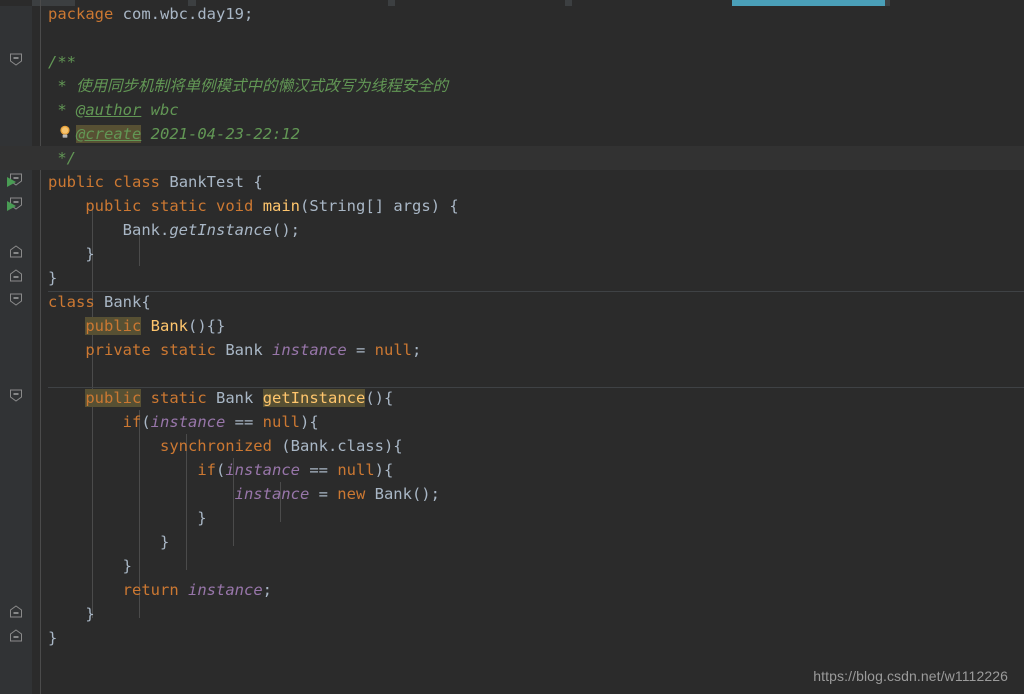  Describe the element at coordinates (425, 494) in the screenshot. I see `token-paren: ();` at that location.